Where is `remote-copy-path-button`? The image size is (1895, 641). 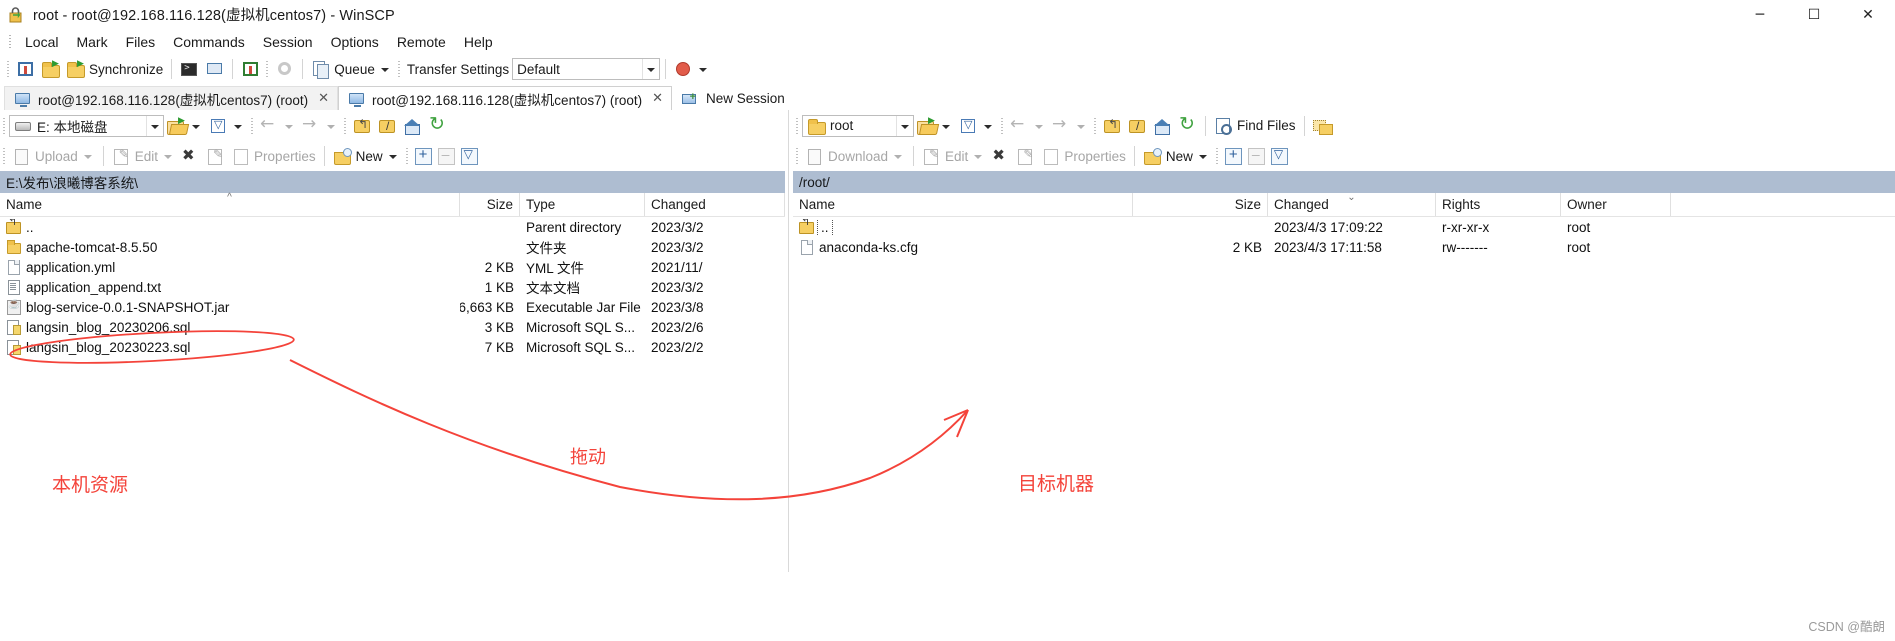 remote-copy-path-button is located at coordinates (1322, 126).